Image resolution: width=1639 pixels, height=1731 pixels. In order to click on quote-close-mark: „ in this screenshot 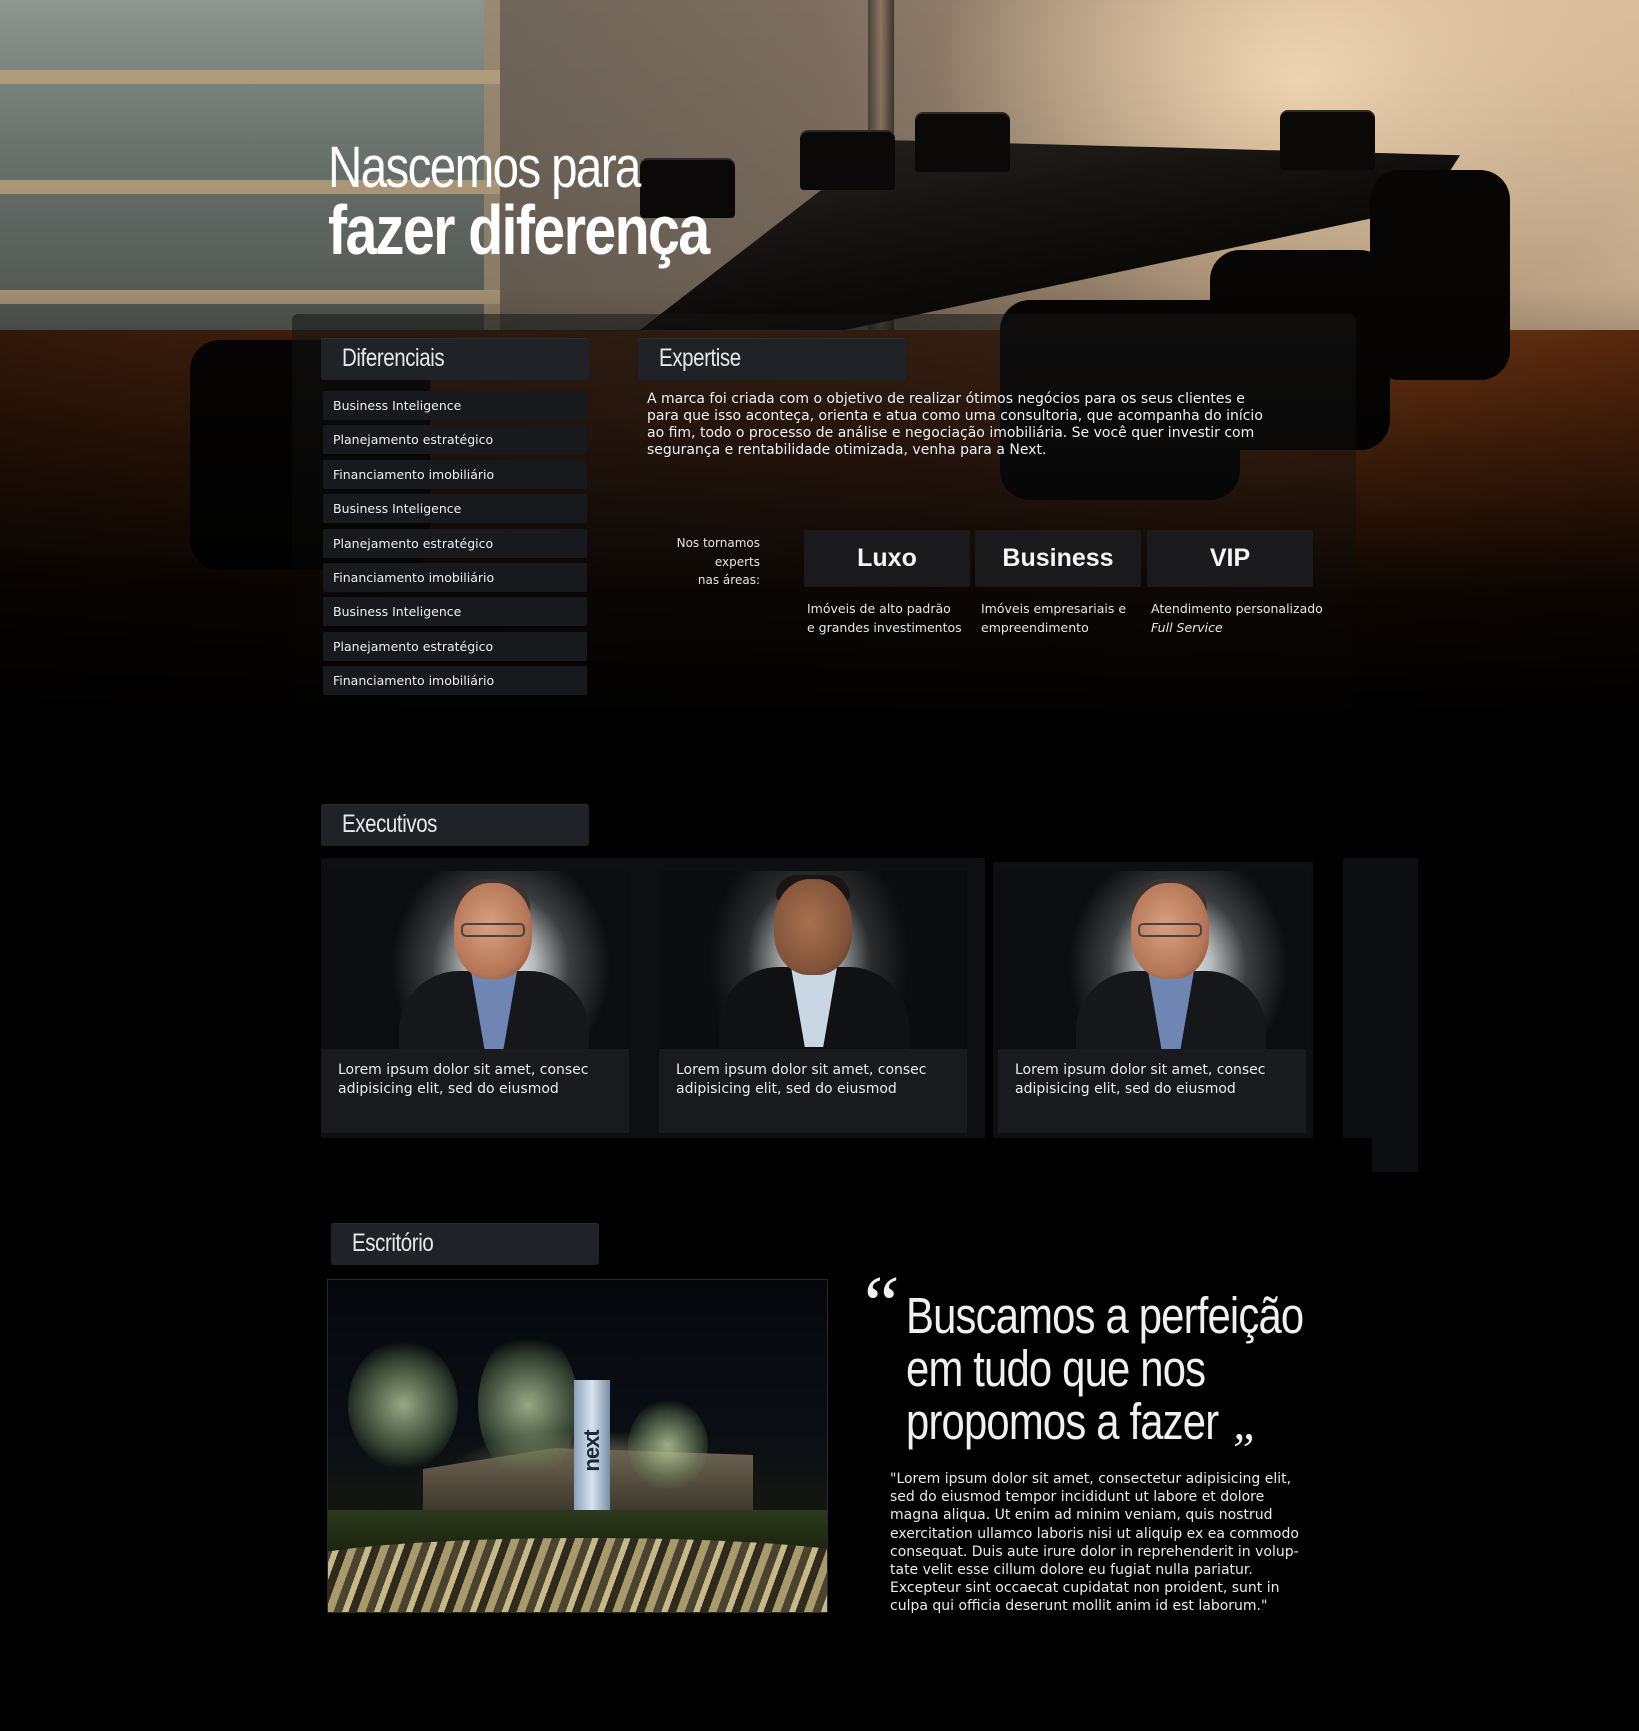, I will do `click(1246, 1423)`.